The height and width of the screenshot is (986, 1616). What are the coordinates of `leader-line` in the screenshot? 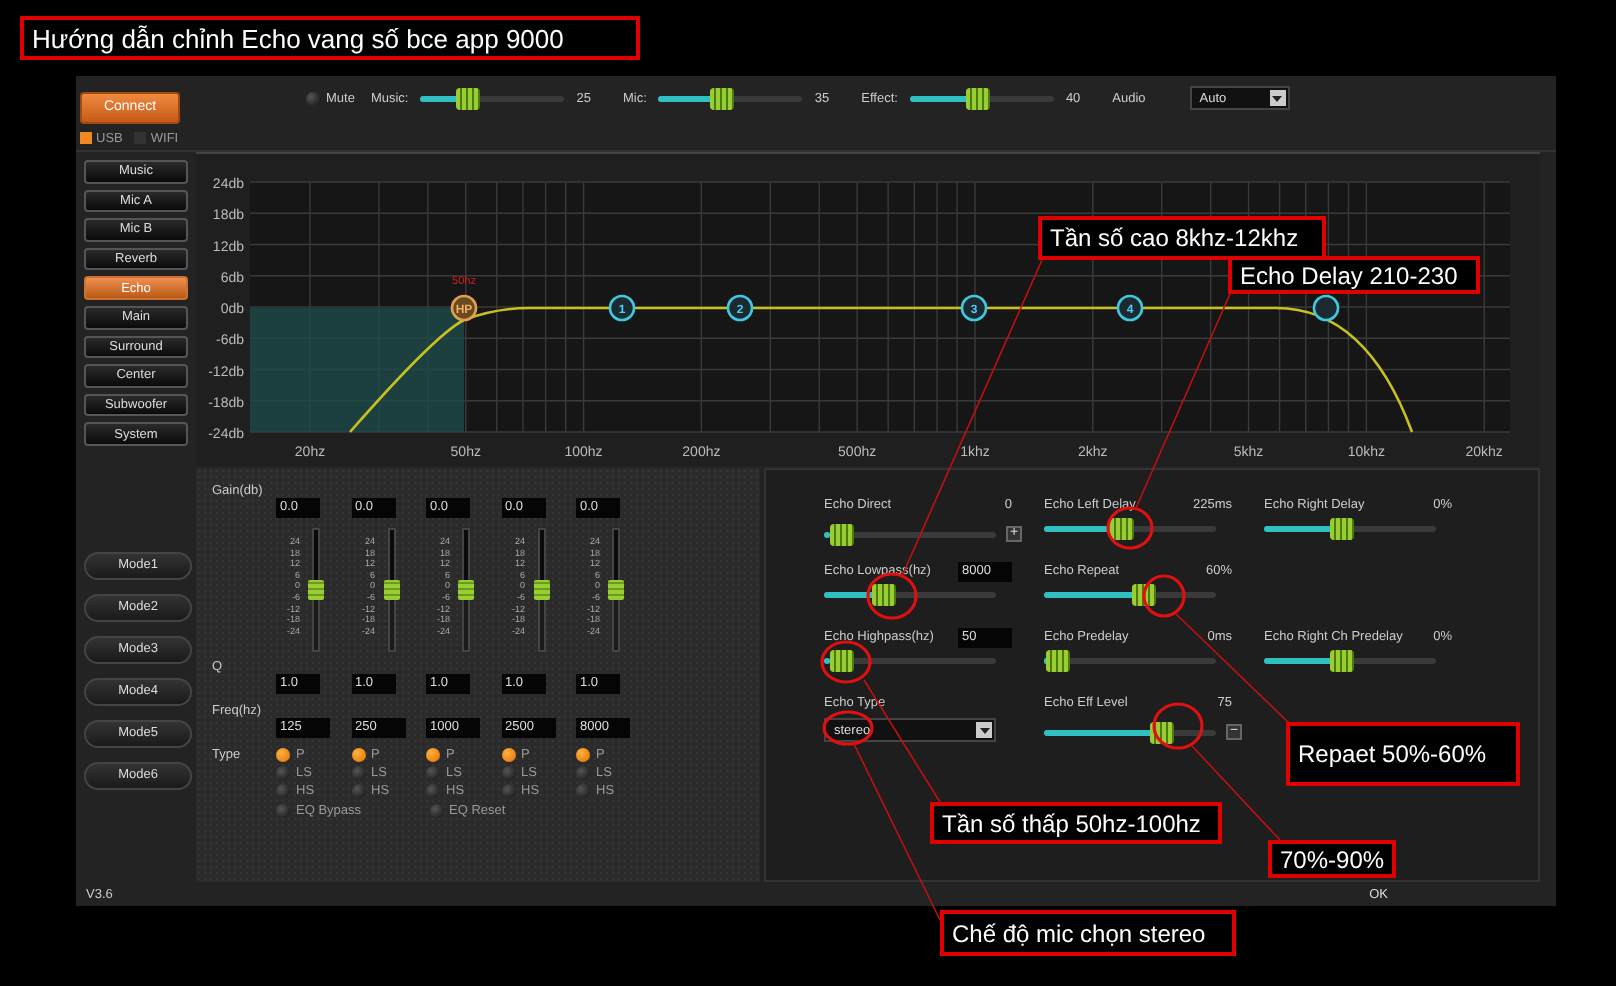 It's located at (1233, 669).